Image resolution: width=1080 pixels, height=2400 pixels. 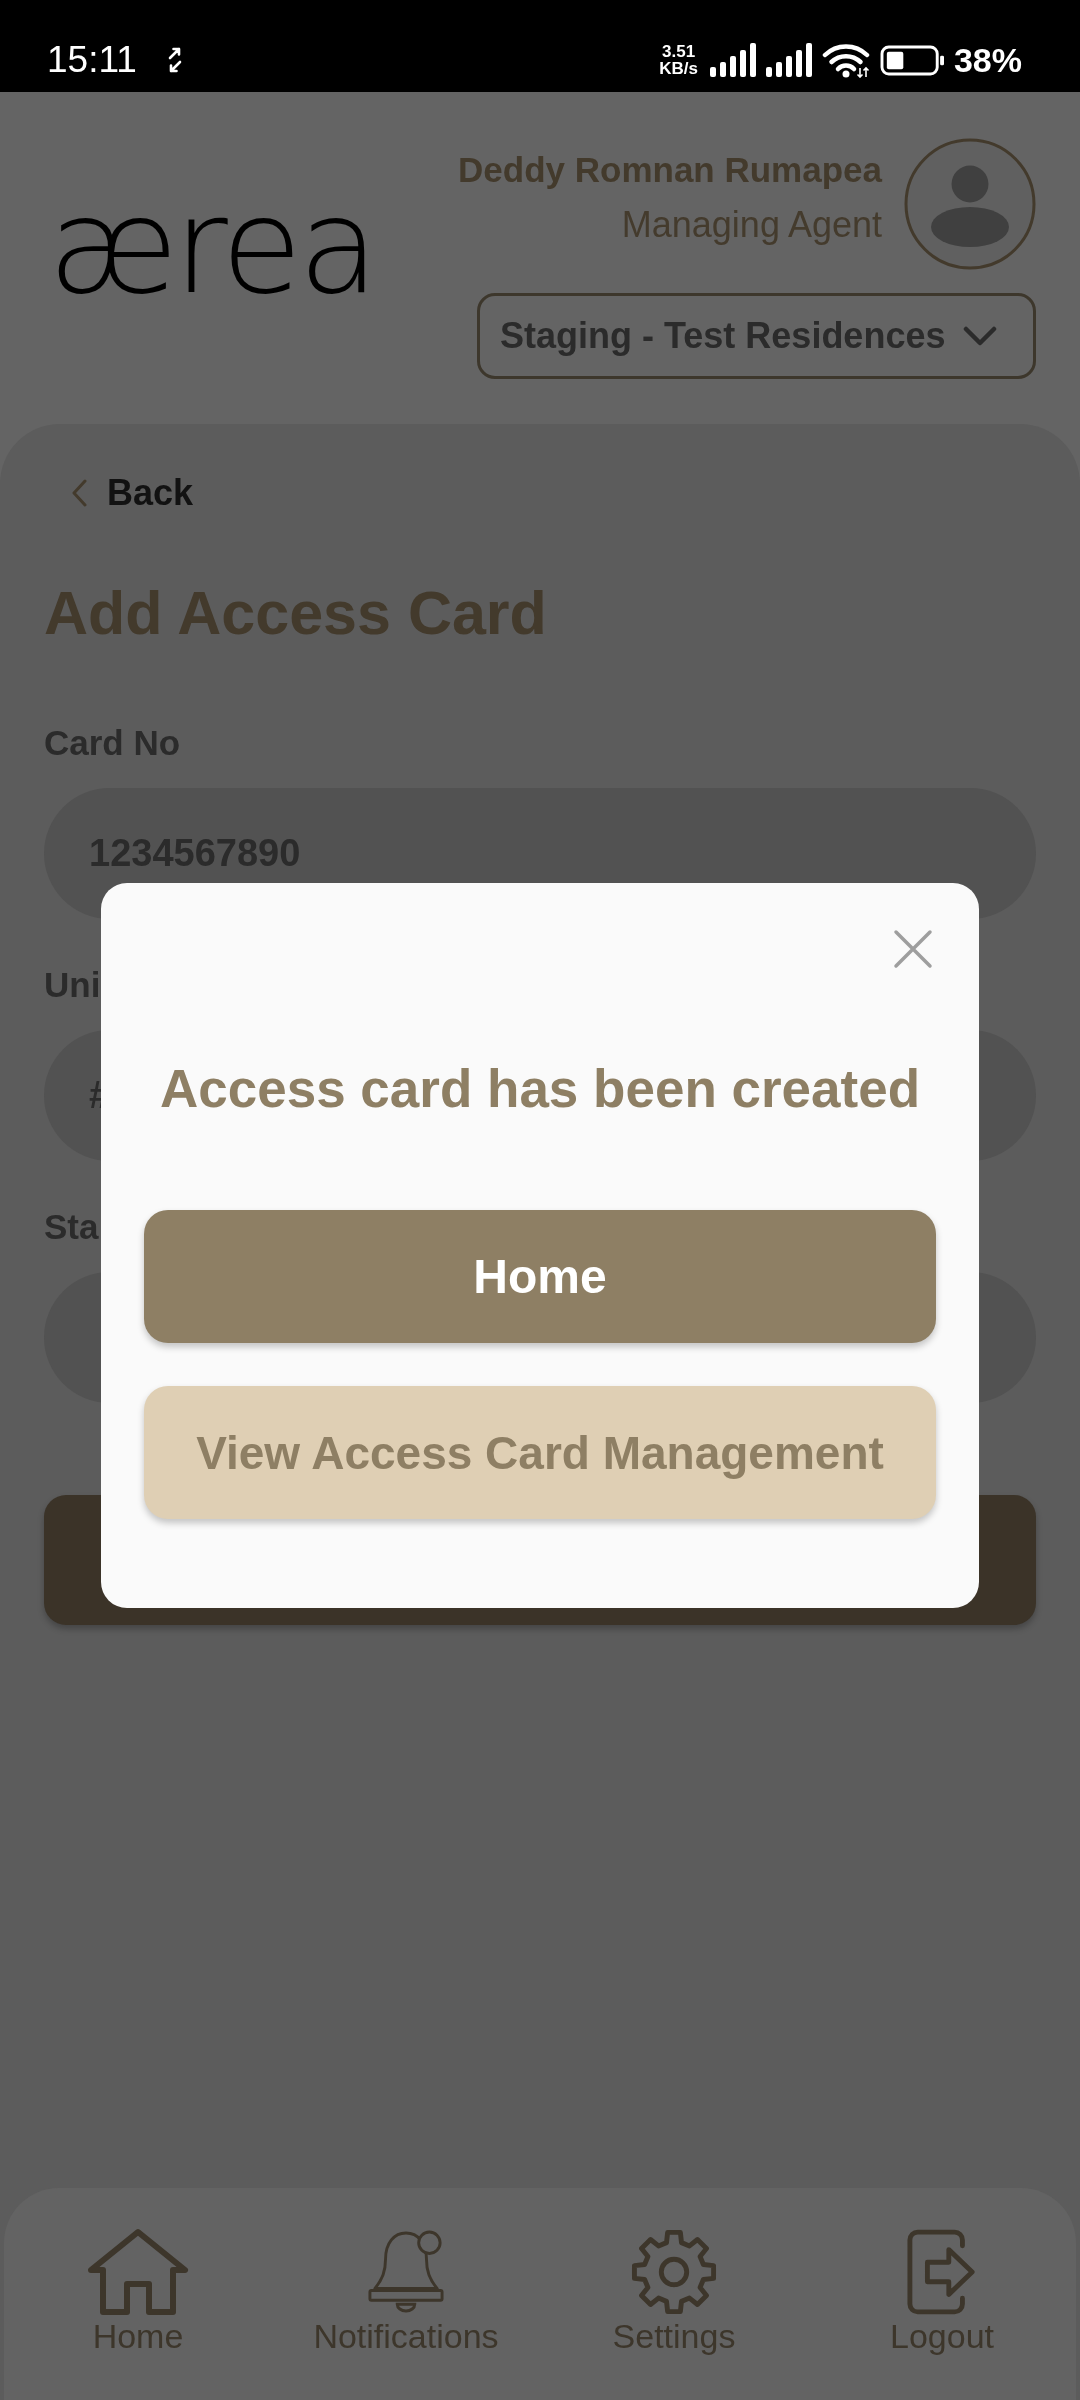 I want to click on nav-item: Home, so click(x=138, y=2291).